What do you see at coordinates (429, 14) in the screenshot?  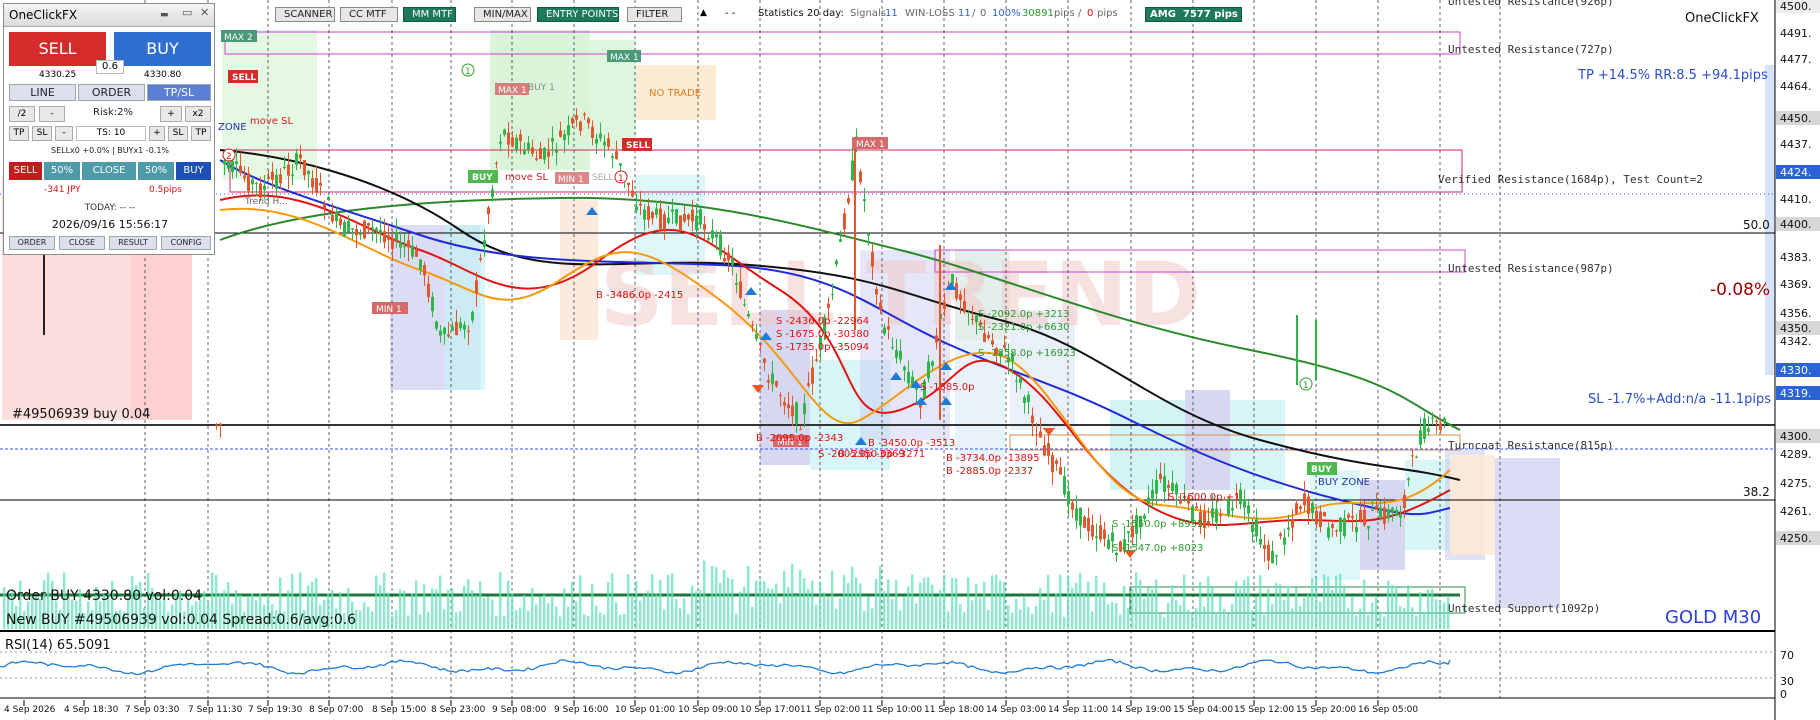 I see `mm-mtf-button: MM MTF` at bounding box center [429, 14].